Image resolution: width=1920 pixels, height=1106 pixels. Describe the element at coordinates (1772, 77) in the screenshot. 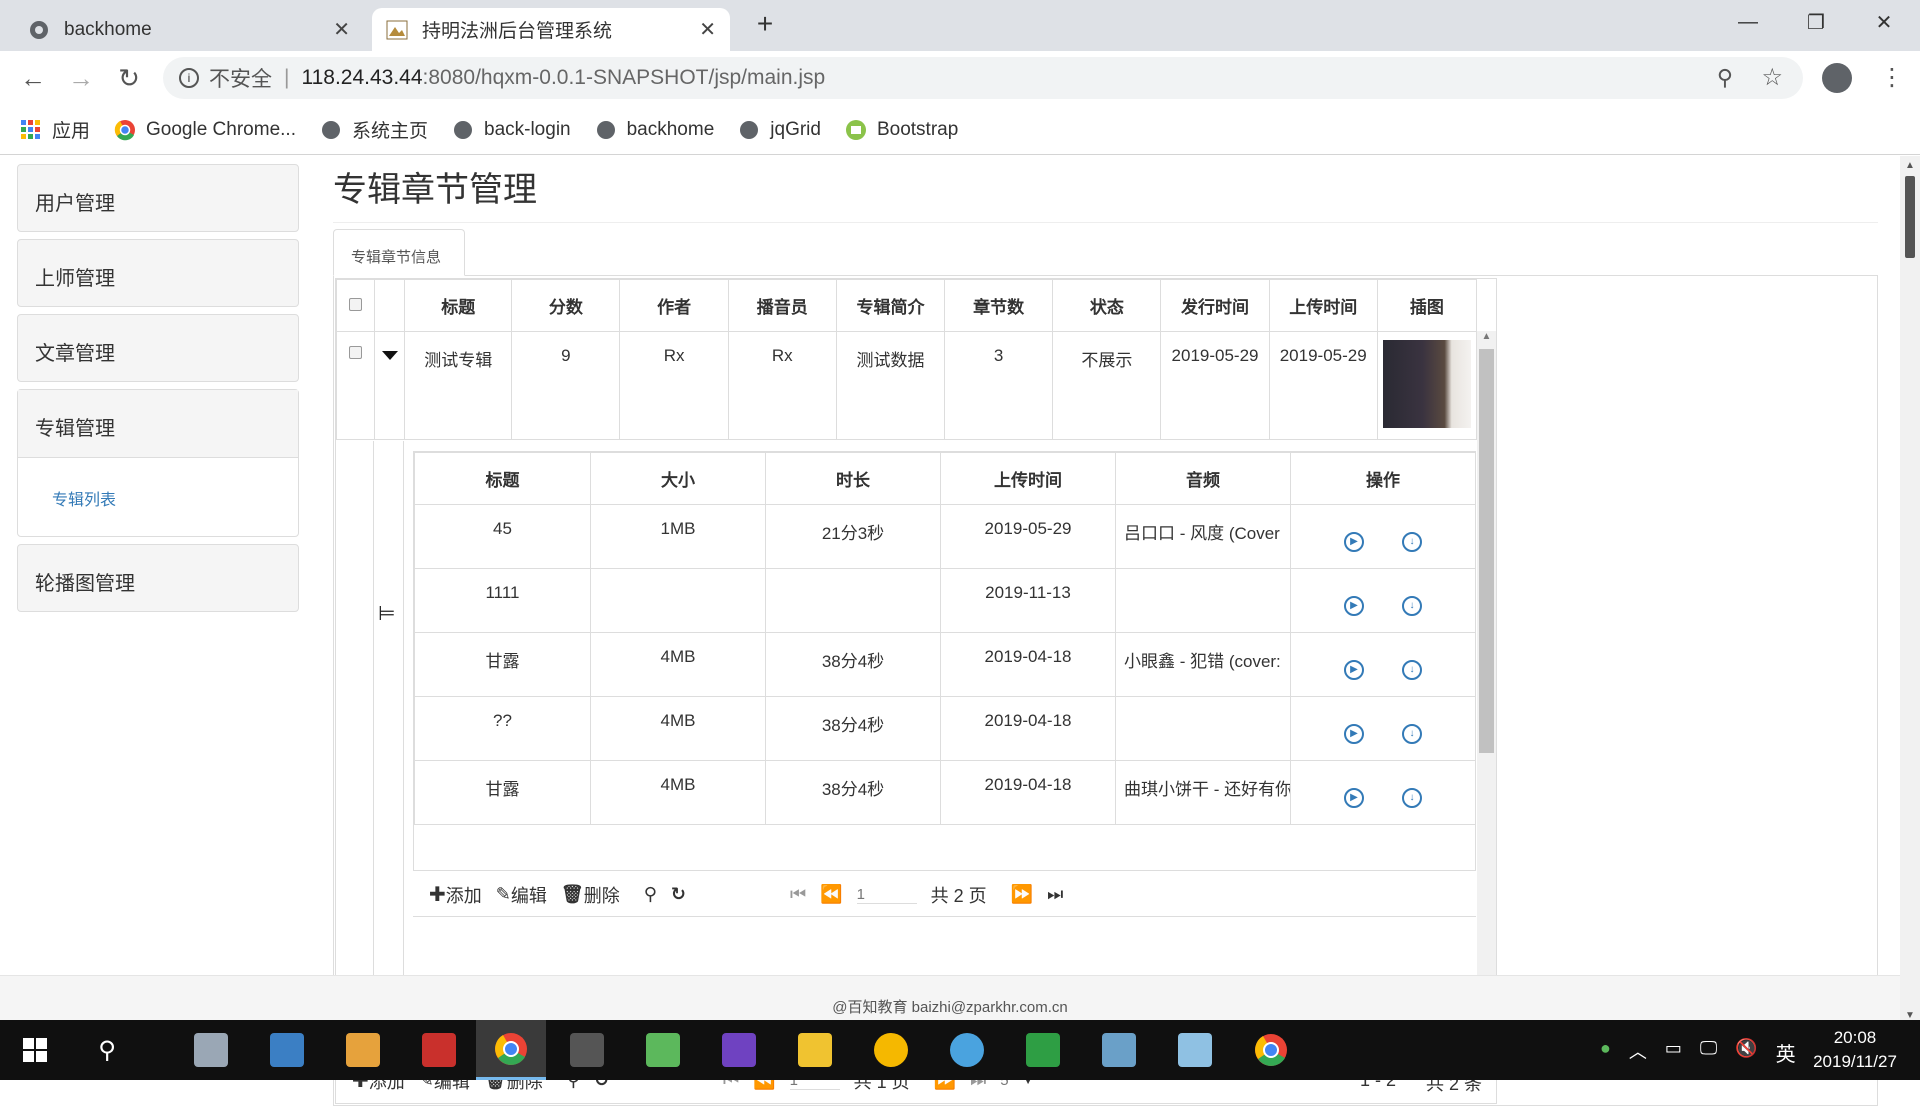

I see `star-icon: ☆` at that location.